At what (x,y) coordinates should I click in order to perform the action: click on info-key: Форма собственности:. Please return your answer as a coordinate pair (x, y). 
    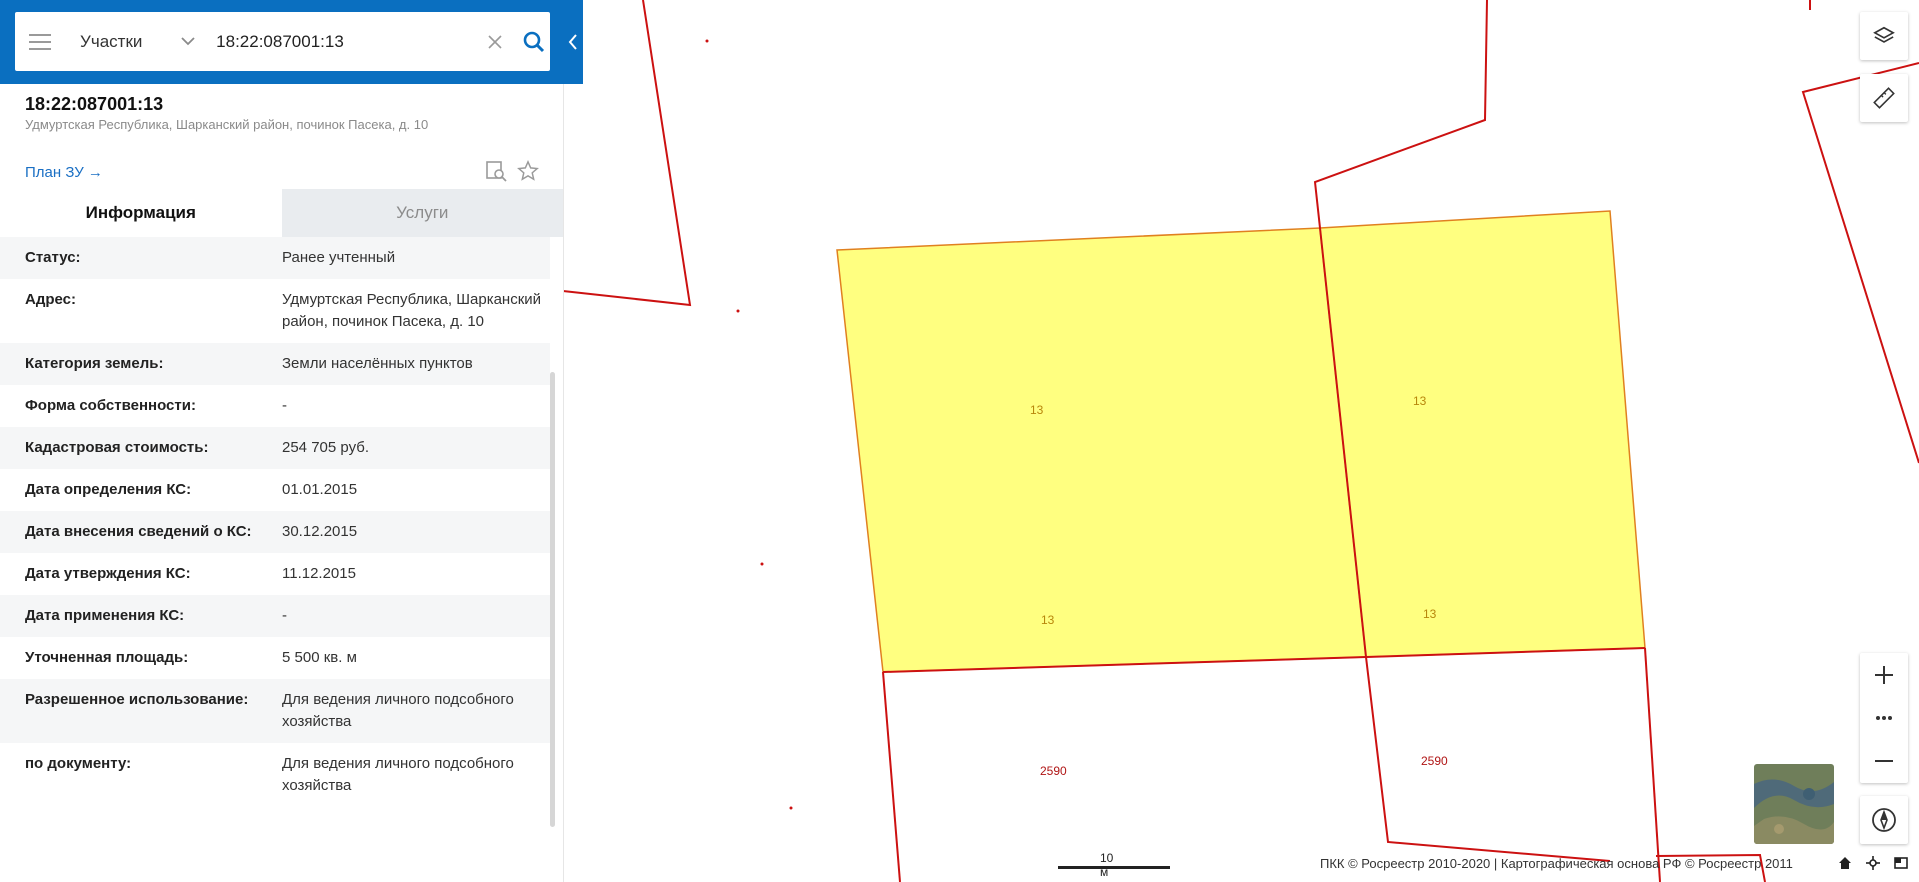
    Looking at the image, I should click on (110, 405).